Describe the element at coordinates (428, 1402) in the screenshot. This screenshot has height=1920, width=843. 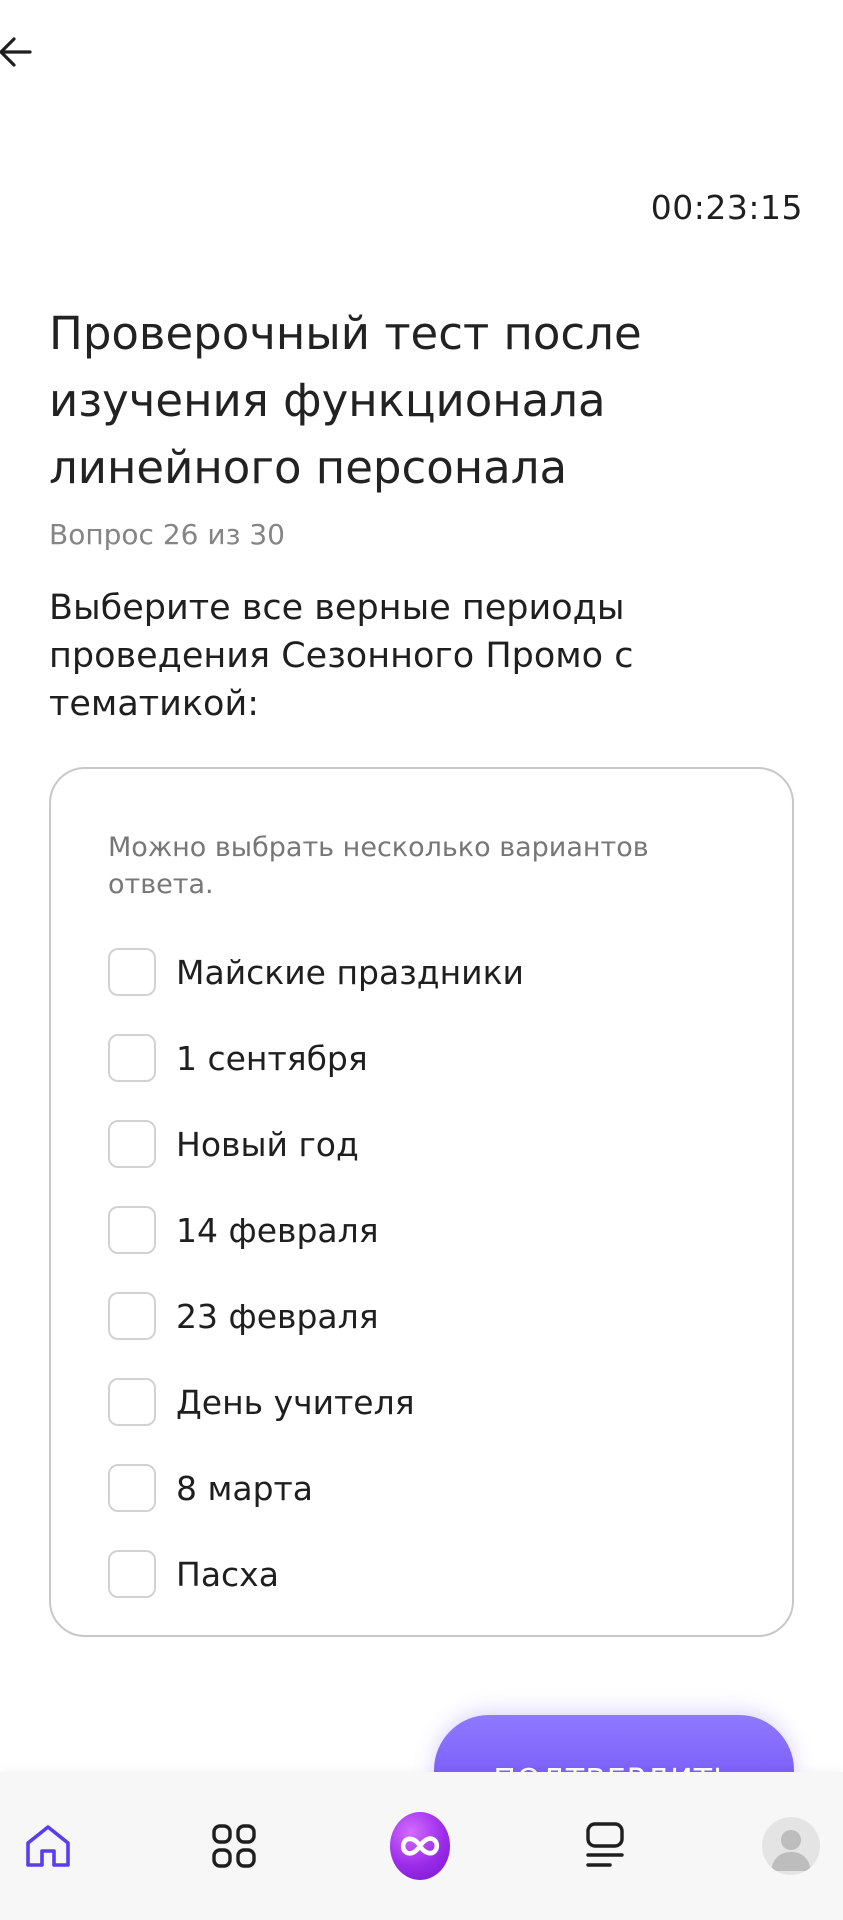
I see `option-item: День учителя` at that location.